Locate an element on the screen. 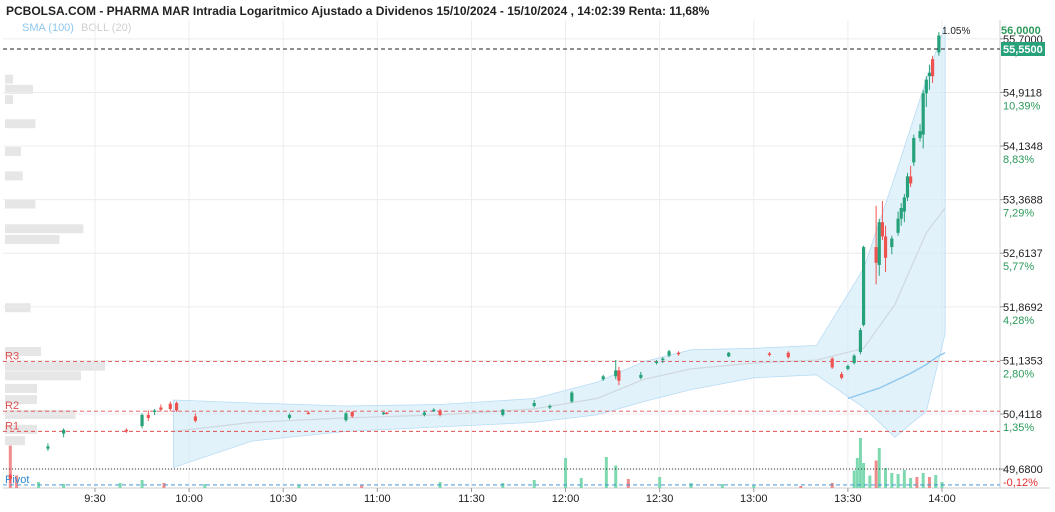 This screenshot has height=512, width=1055. y-tick-pct: 1,35% is located at coordinates (1018, 428).